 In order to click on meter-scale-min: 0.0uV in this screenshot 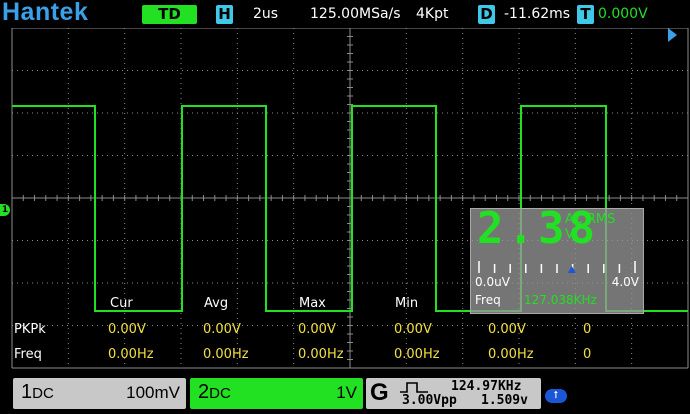, I will do `click(492, 282)`.